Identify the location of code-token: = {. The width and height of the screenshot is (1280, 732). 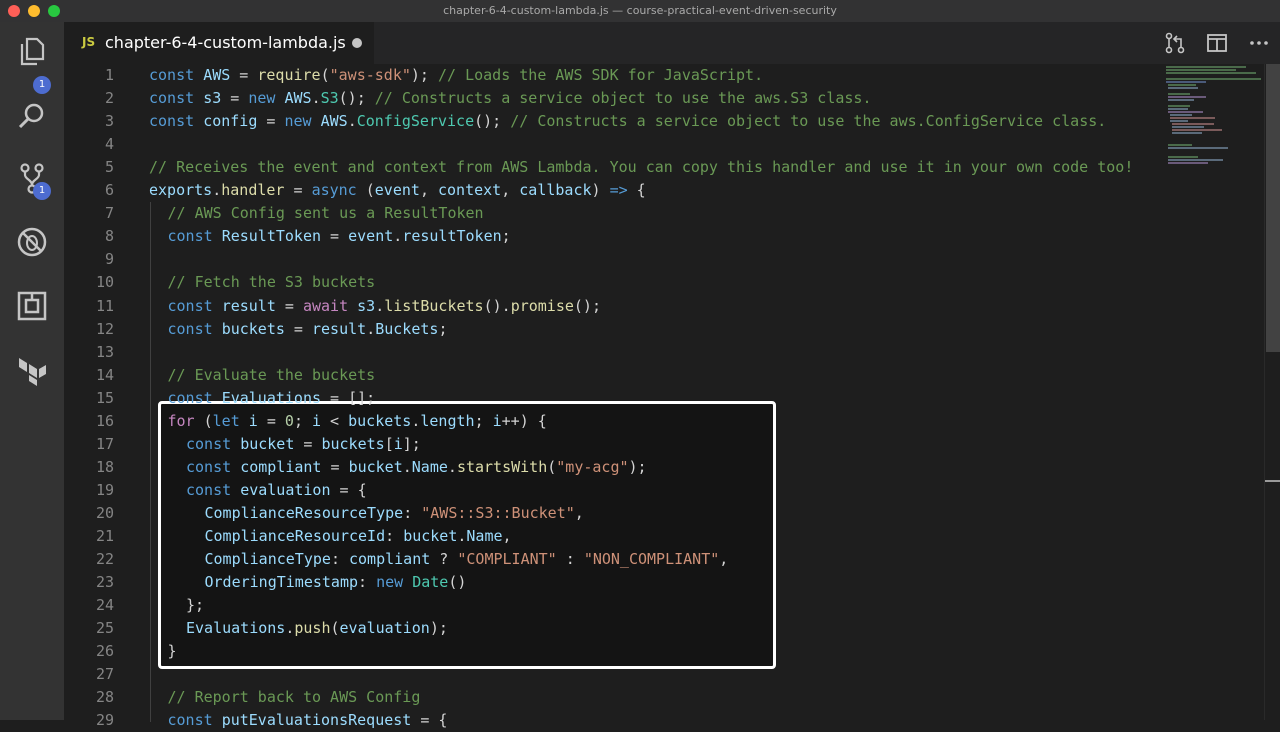
(429, 720).